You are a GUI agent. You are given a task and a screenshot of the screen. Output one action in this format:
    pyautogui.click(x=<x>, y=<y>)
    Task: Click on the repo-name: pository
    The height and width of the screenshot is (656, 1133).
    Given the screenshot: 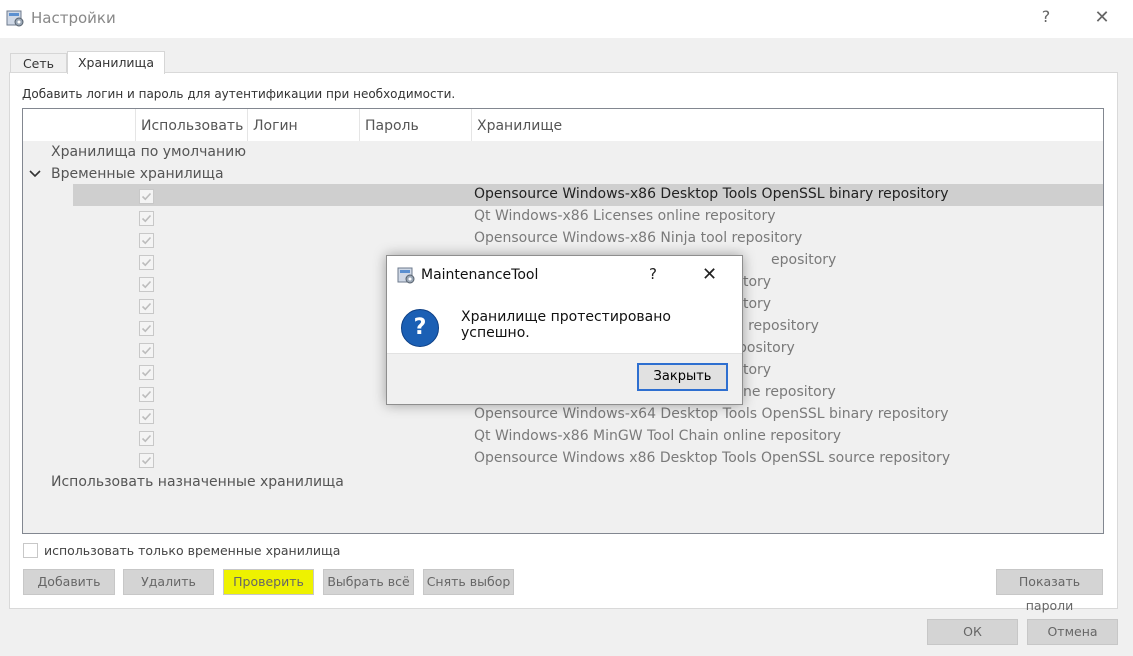 What is the action you would take?
    pyautogui.click(x=766, y=348)
    